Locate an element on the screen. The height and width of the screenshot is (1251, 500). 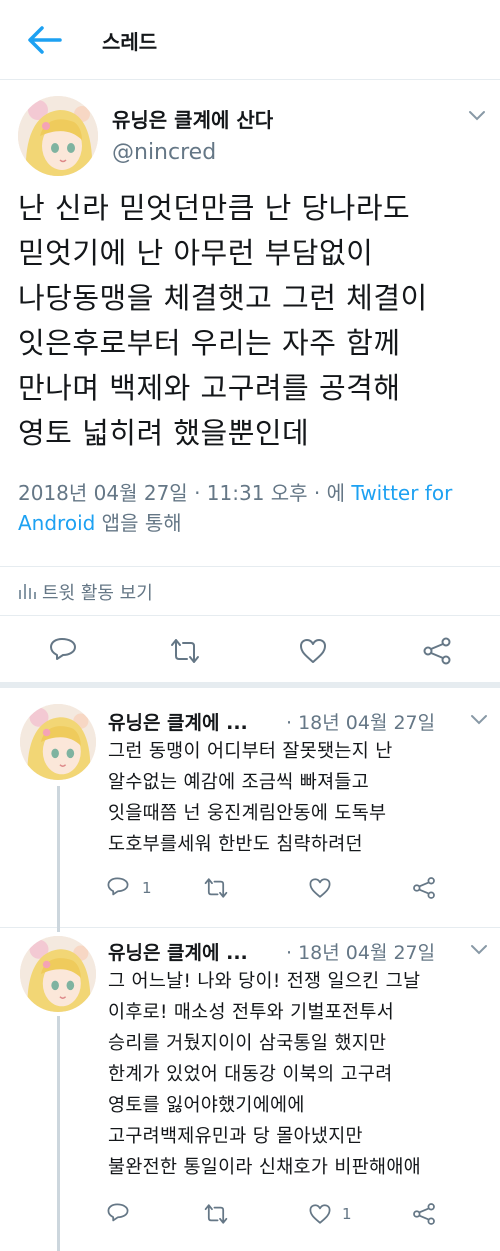
tweet-activity-row: 트윗 활동 보기 is located at coordinates (250, 591).